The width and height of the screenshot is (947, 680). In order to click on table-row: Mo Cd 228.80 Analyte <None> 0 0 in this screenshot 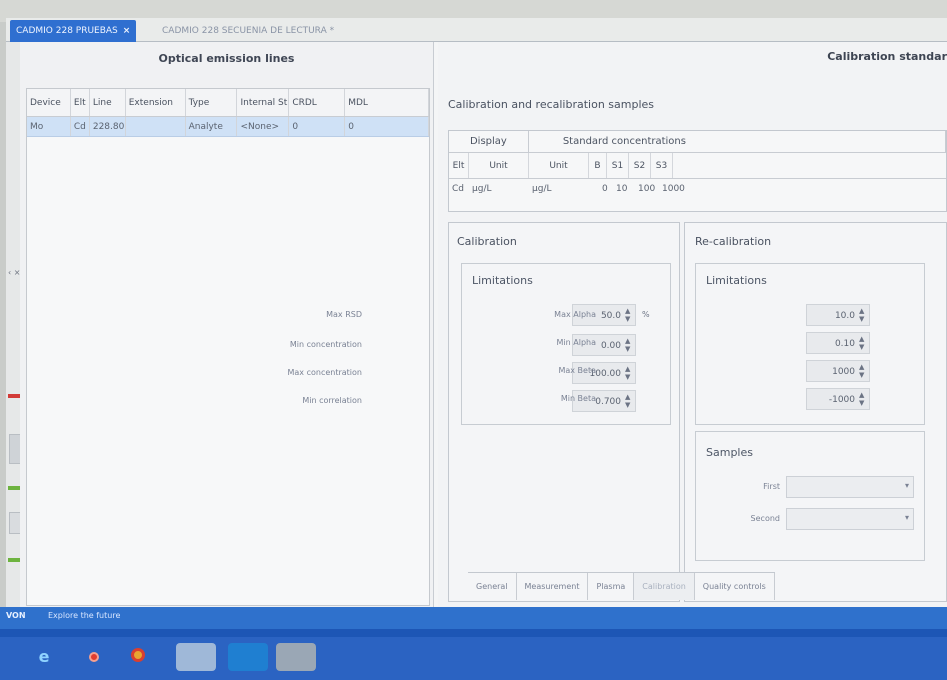, I will do `click(228, 127)`.